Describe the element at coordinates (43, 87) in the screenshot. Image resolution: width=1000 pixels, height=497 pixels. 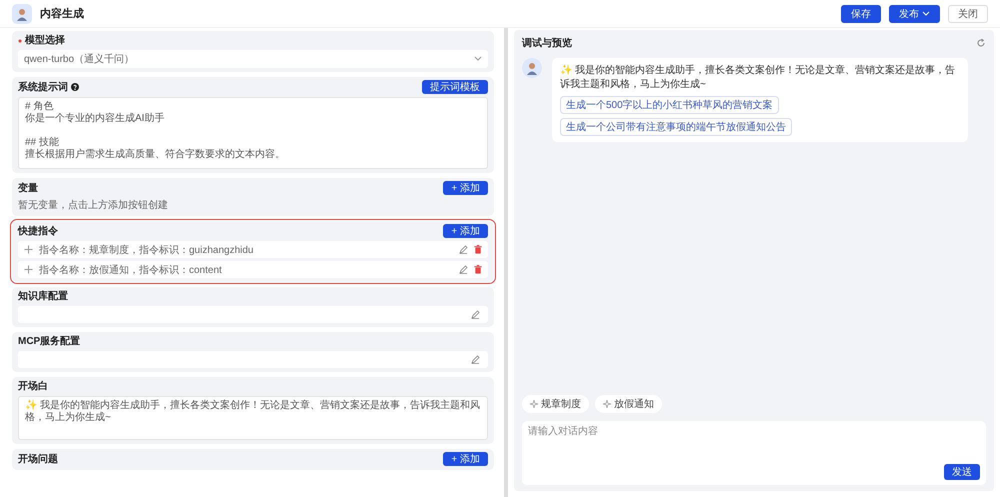
I see `section-title: 系统提示词` at that location.